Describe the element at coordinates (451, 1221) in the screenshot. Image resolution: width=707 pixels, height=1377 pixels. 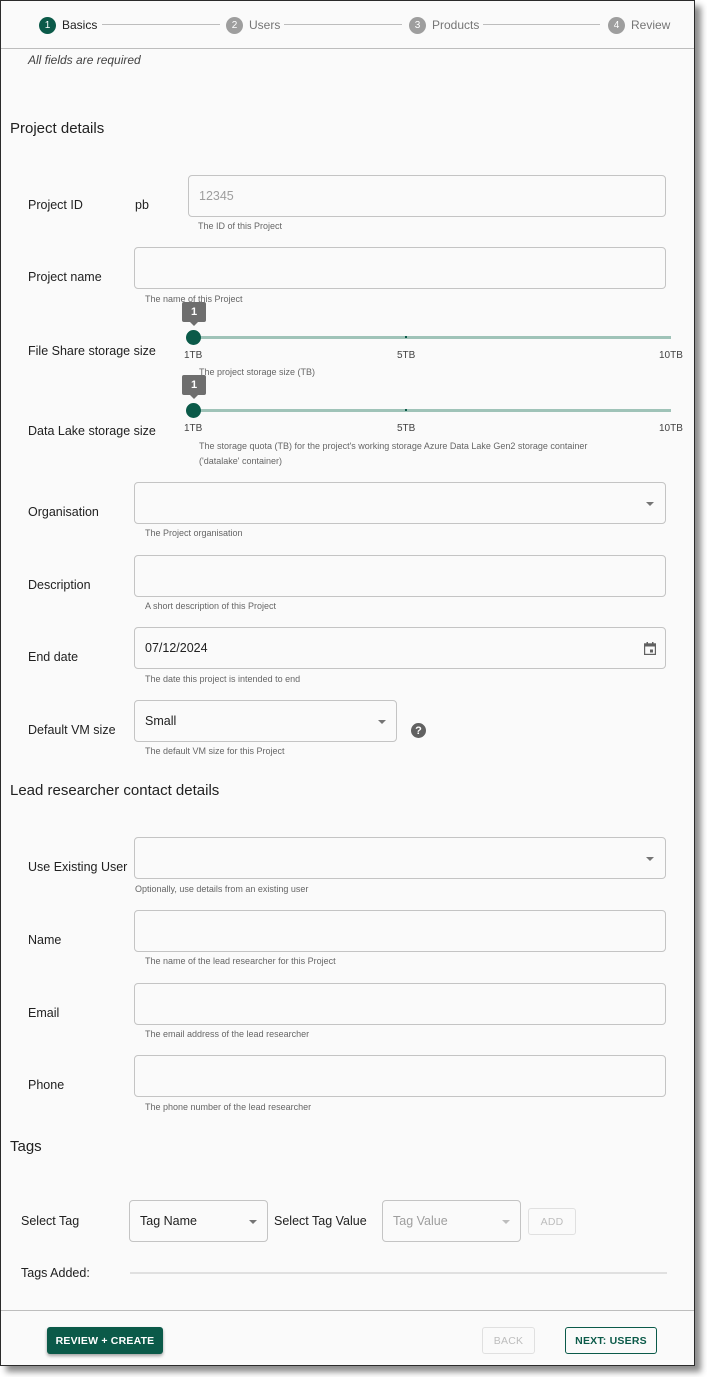
I see `tag-value-select: Tag Value` at that location.